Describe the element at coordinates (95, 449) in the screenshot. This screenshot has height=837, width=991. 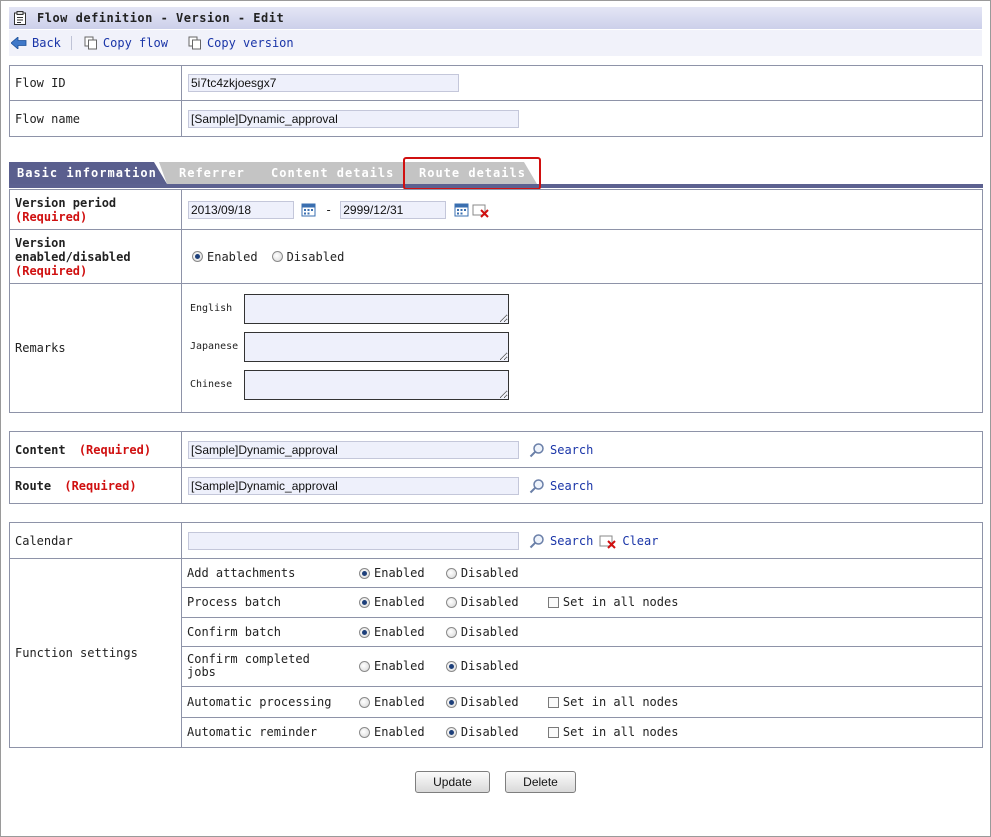
I see `content-label: Content (Required)` at that location.